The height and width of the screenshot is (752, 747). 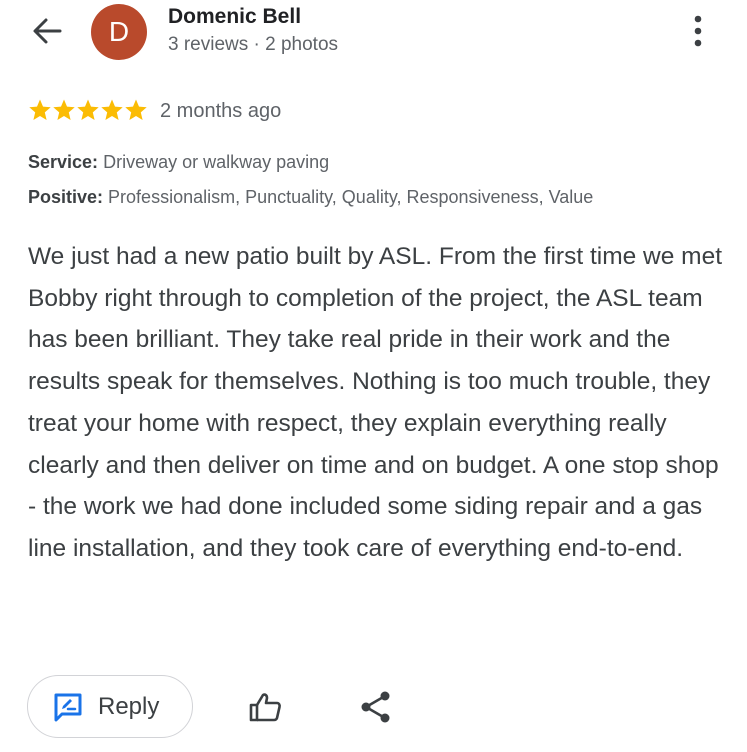 I want to click on share-button, so click(x=376, y=707).